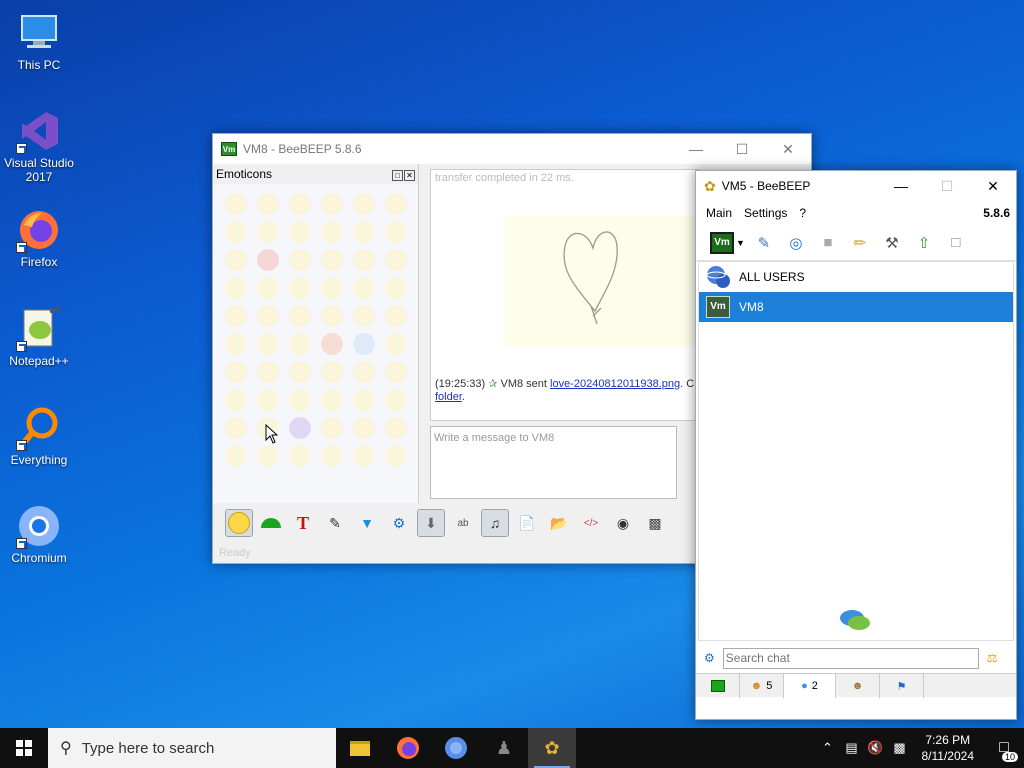  What do you see at coordinates (901, 186) in the screenshot?
I see `minimize-button: —` at bounding box center [901, 186].